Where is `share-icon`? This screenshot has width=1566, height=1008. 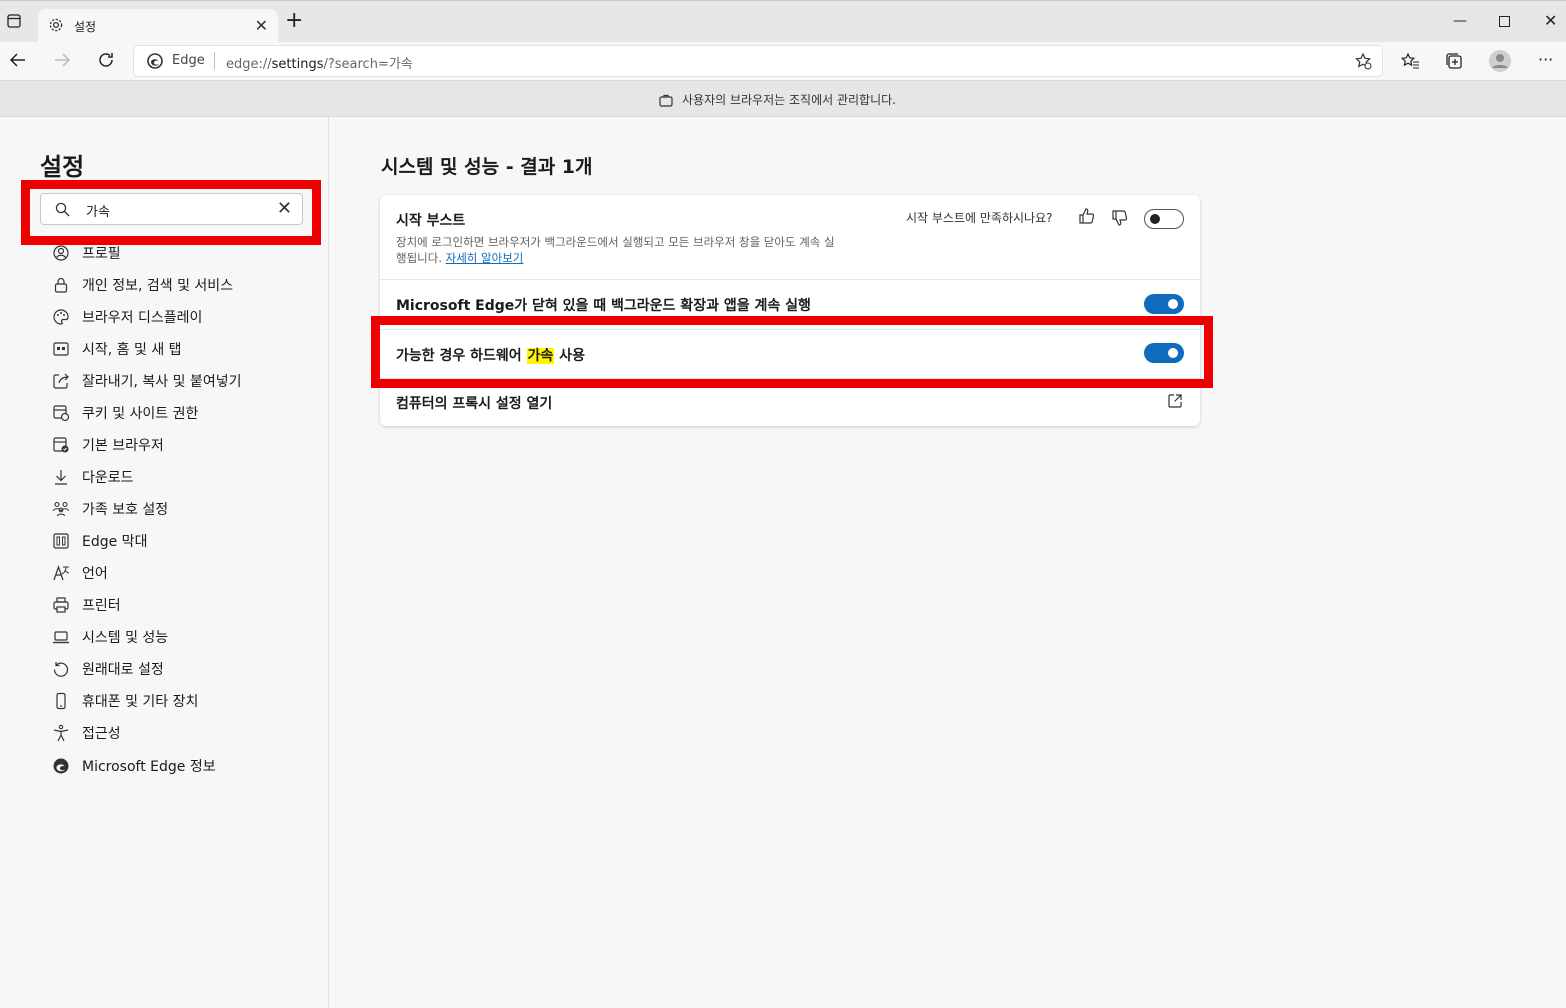 share-icon is located at coordinates (61, 381).